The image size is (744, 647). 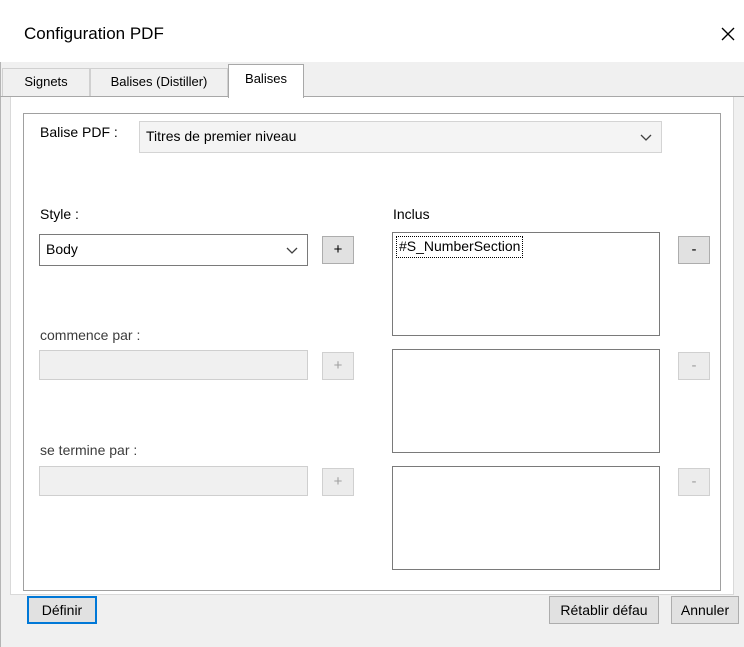 I want to click on balise-pdf-value: Titres de premier niveau, so click(x=221, y=136).